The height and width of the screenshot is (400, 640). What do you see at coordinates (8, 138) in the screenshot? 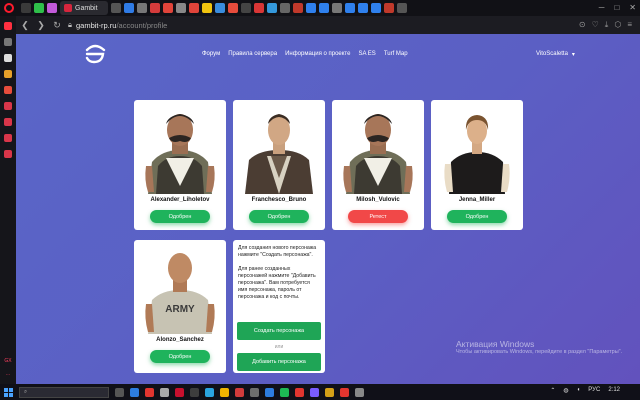
I see `downloads-icon` at bounding box center [8, 138].